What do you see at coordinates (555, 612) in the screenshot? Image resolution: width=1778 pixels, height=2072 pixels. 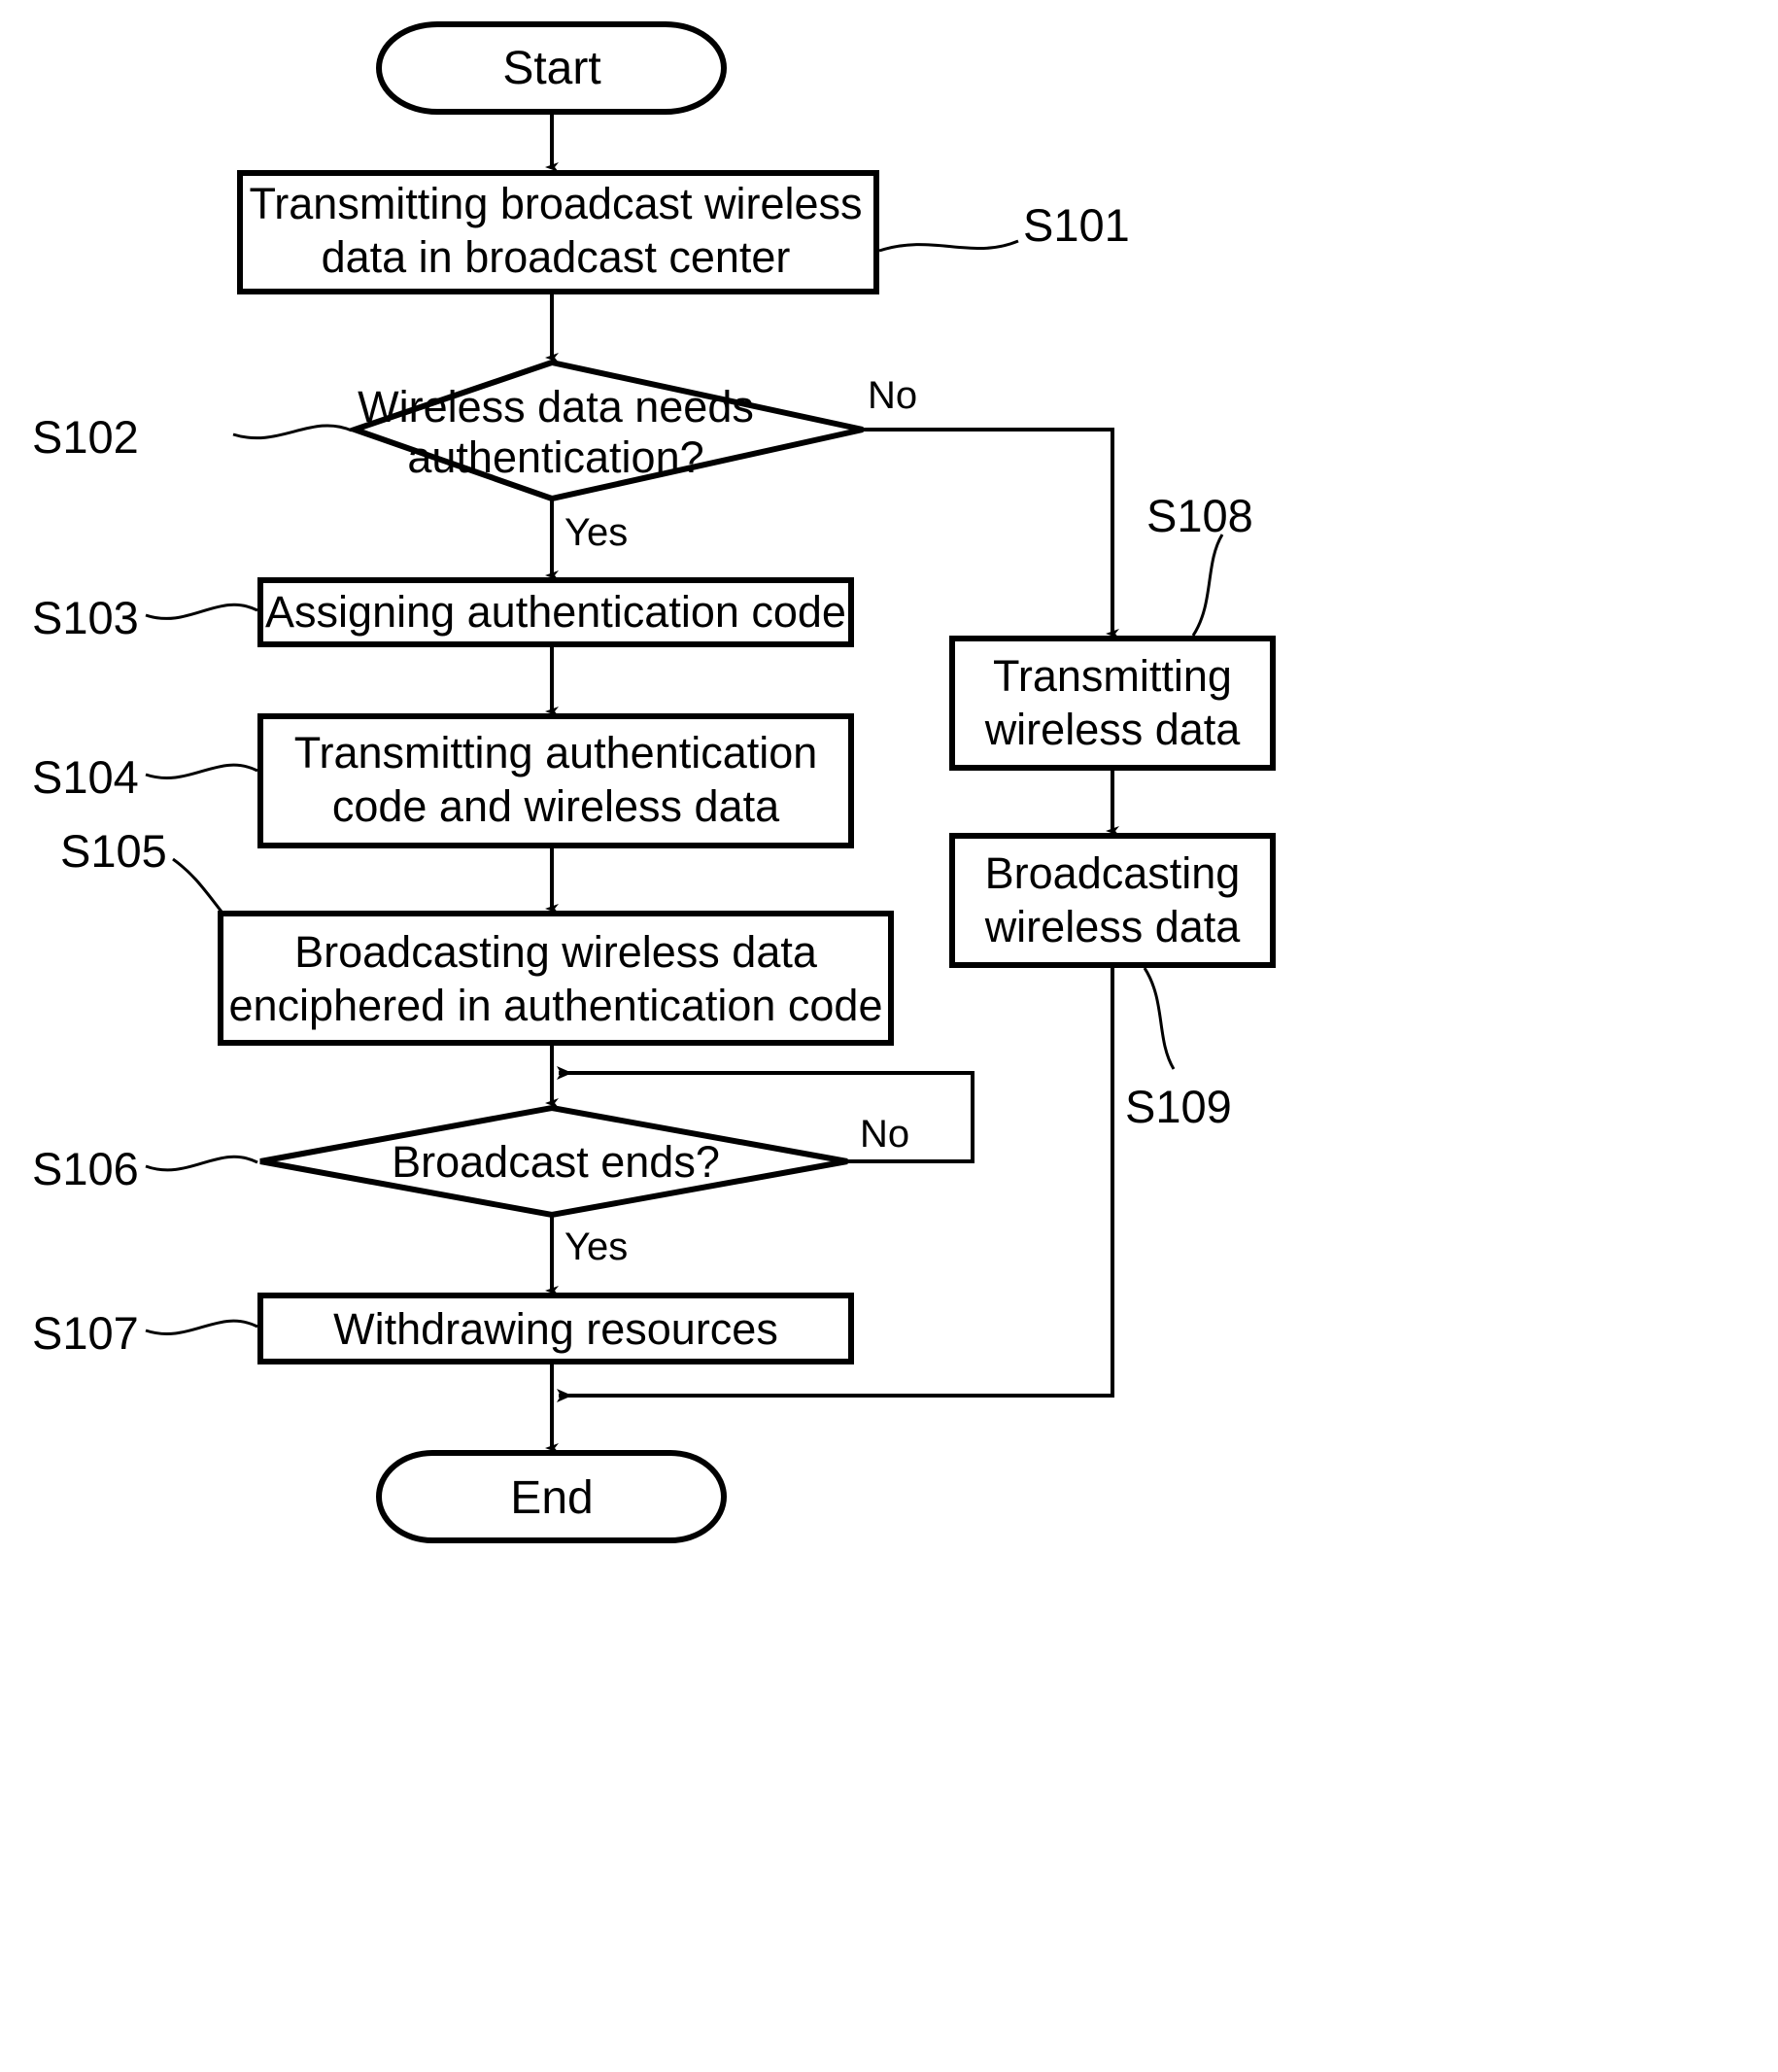 I see `s103-label-line1: Assigning authentication code` at bounding box center [555, 612].